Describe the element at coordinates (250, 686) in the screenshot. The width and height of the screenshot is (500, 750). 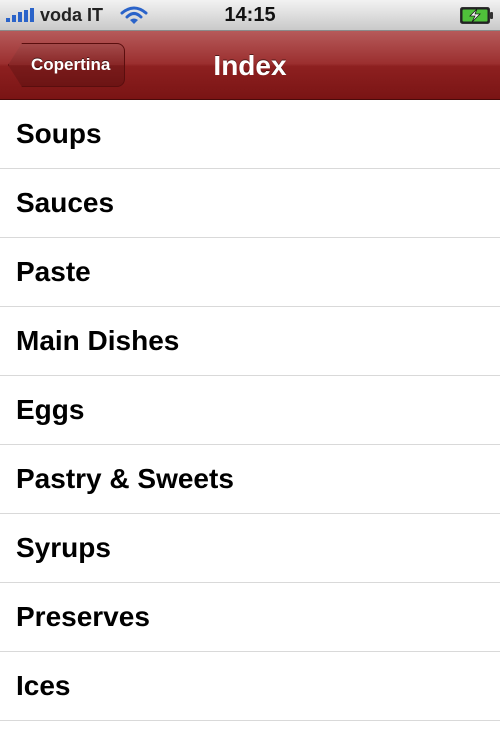
I see `list-item-ices: Ices` at that location.